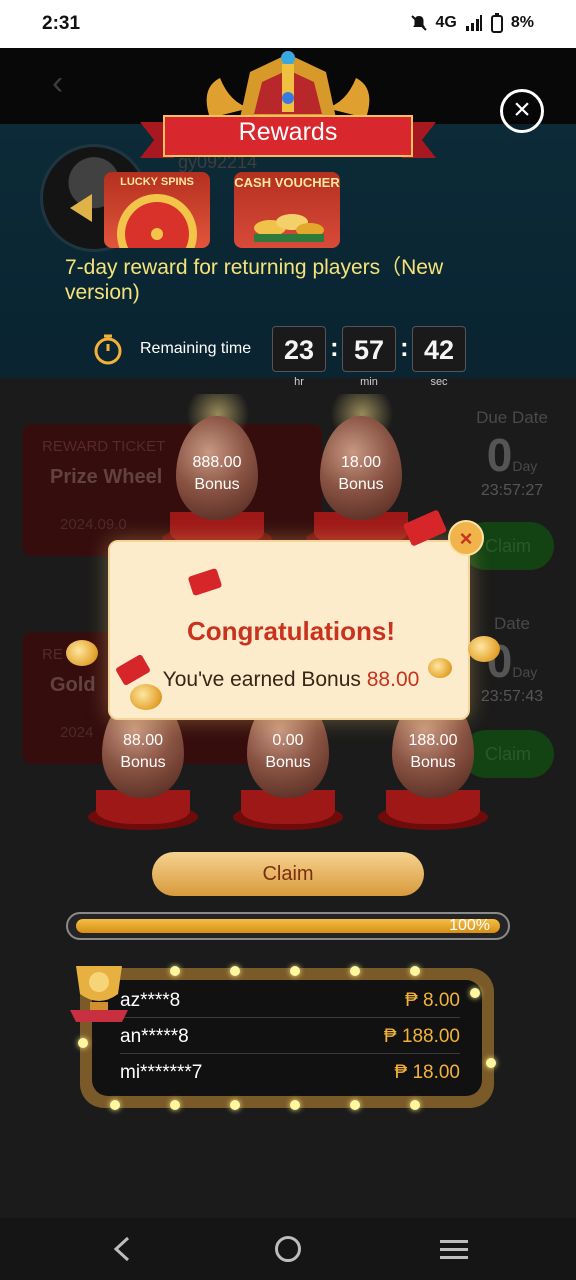  What do you see at coordinates (61, 23) in the screenshot?
I see `status-time: 2:31` at bounding box center [61, 23].